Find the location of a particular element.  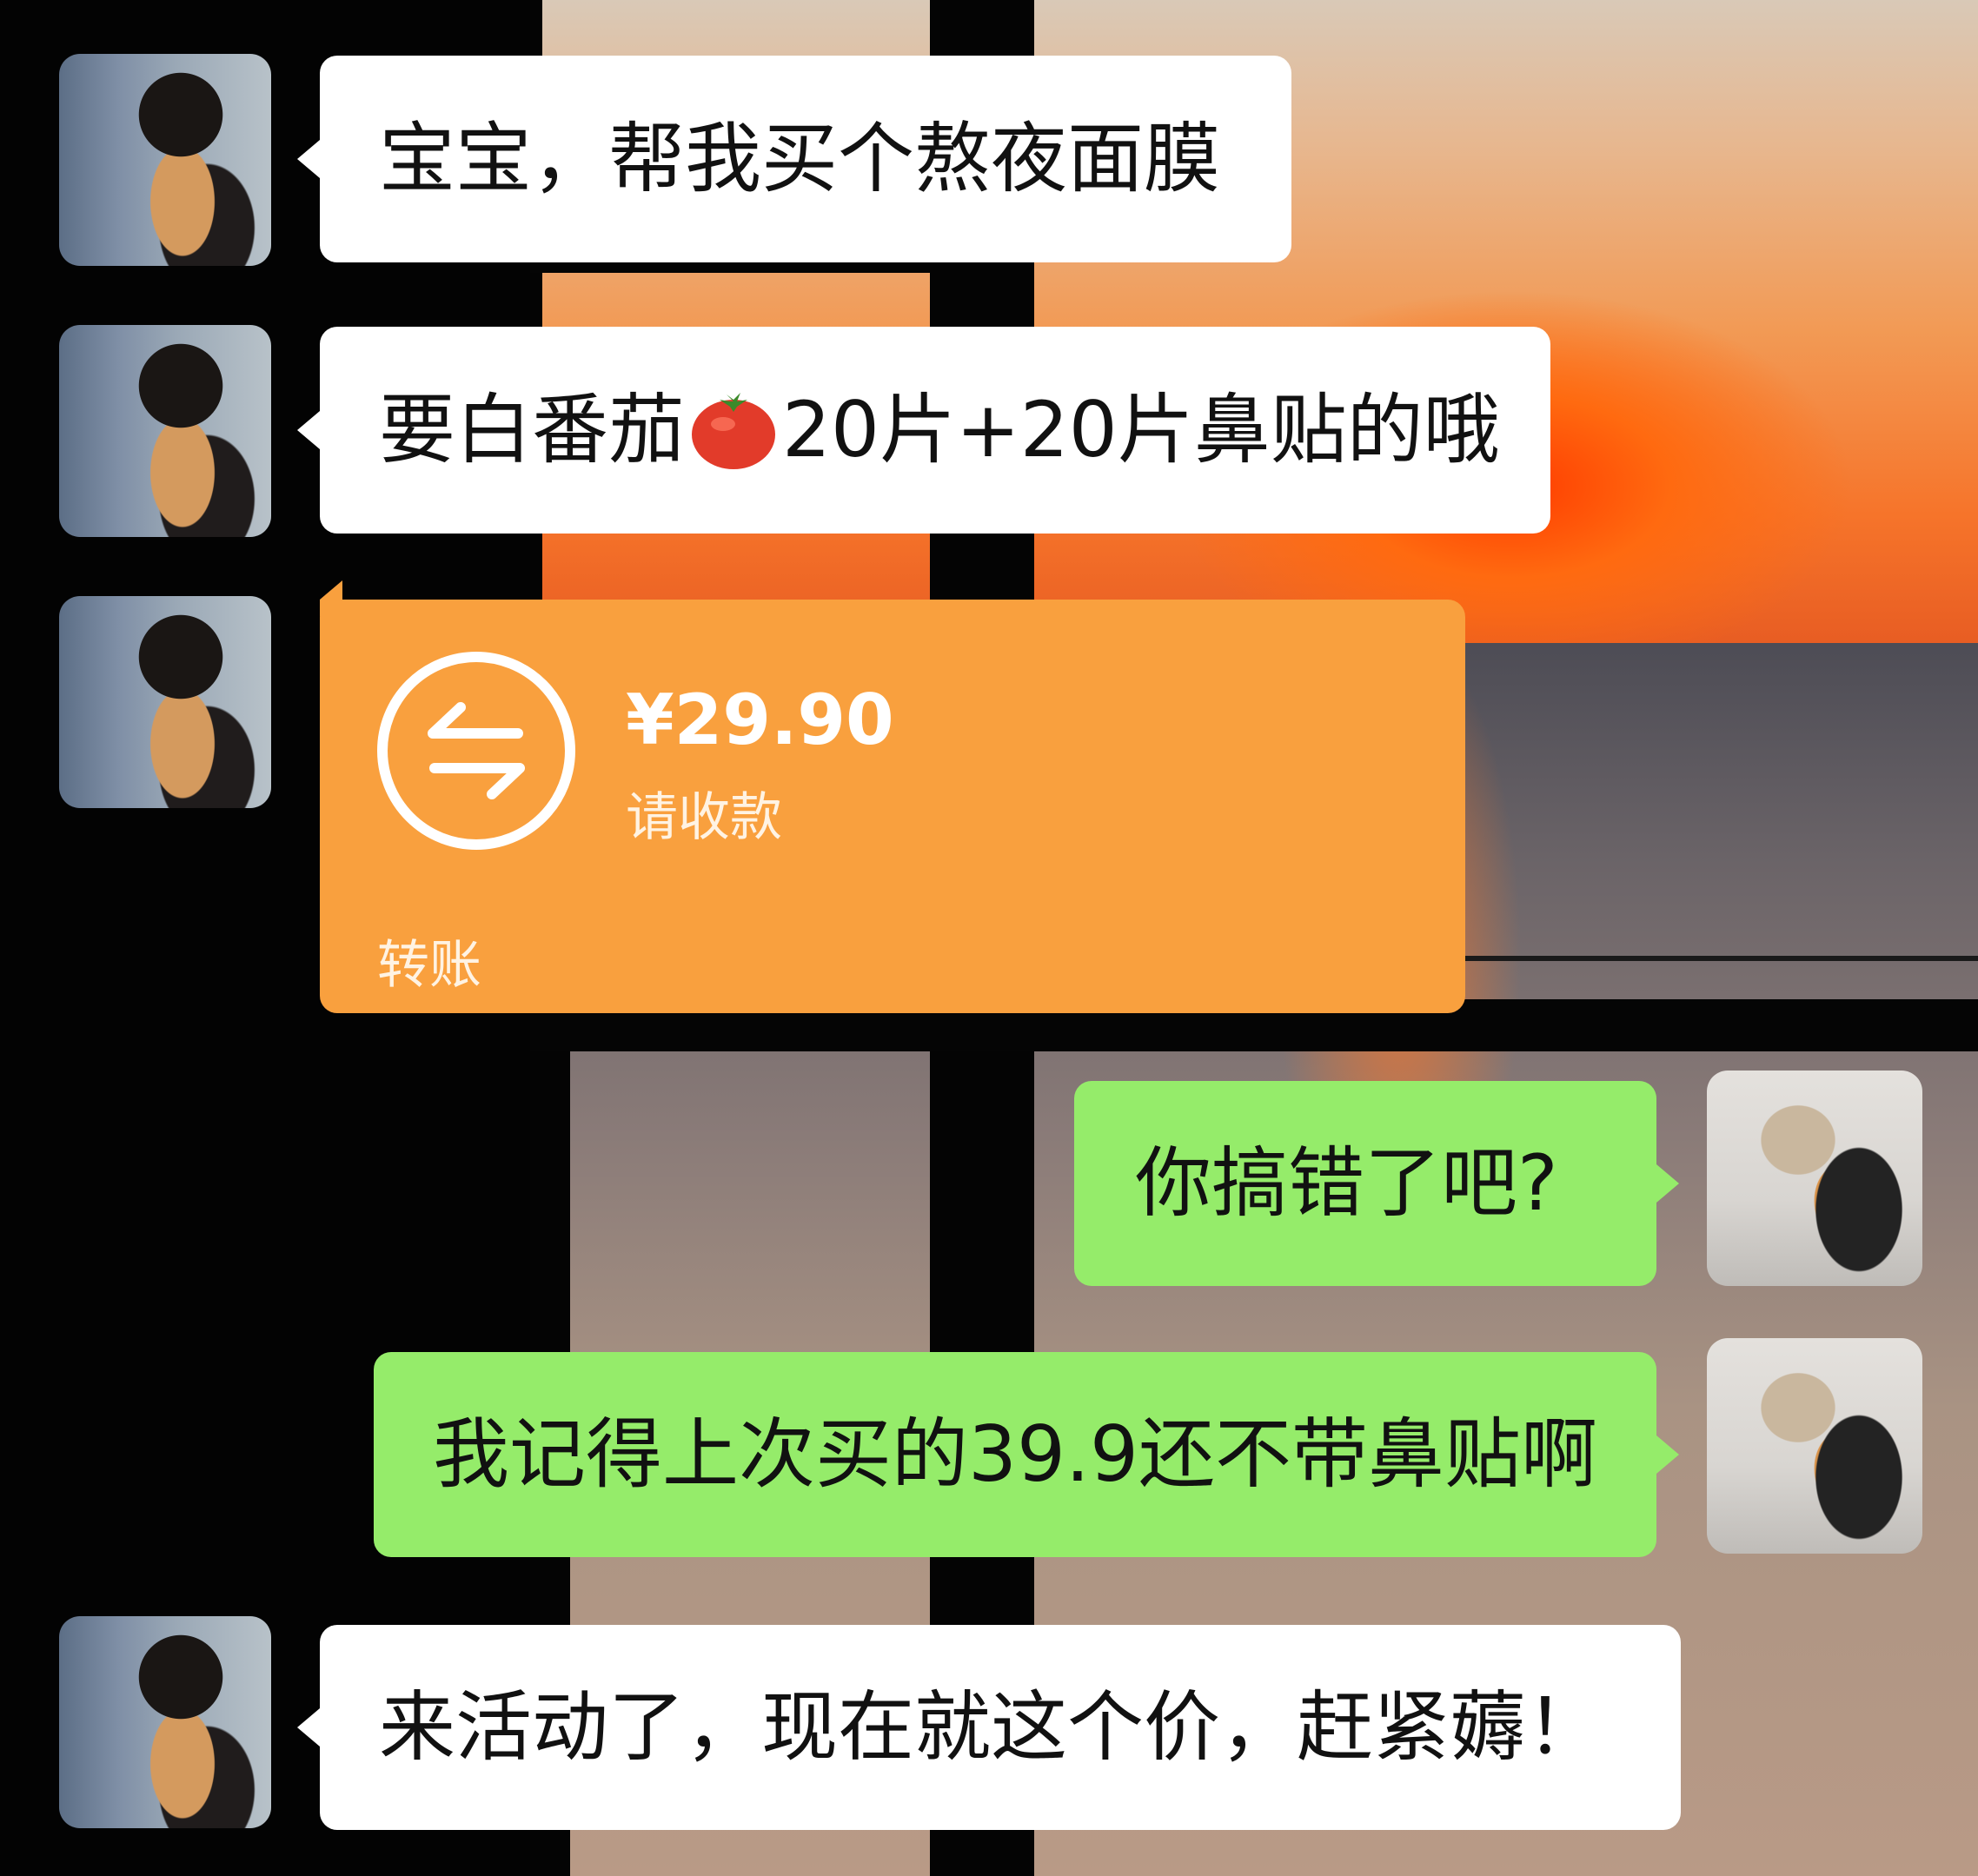

transfer-amount: ¥29.90 is located at coordinates (760, 720).